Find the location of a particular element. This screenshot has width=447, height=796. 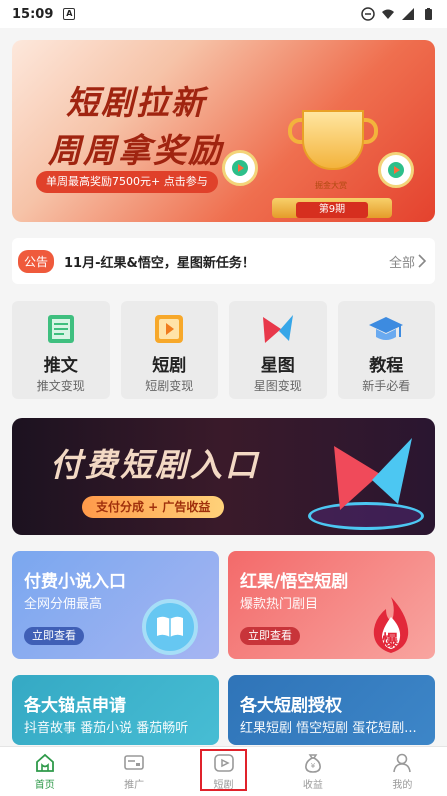

notice-all-label: 全部 is located at coordinates (401, 263).